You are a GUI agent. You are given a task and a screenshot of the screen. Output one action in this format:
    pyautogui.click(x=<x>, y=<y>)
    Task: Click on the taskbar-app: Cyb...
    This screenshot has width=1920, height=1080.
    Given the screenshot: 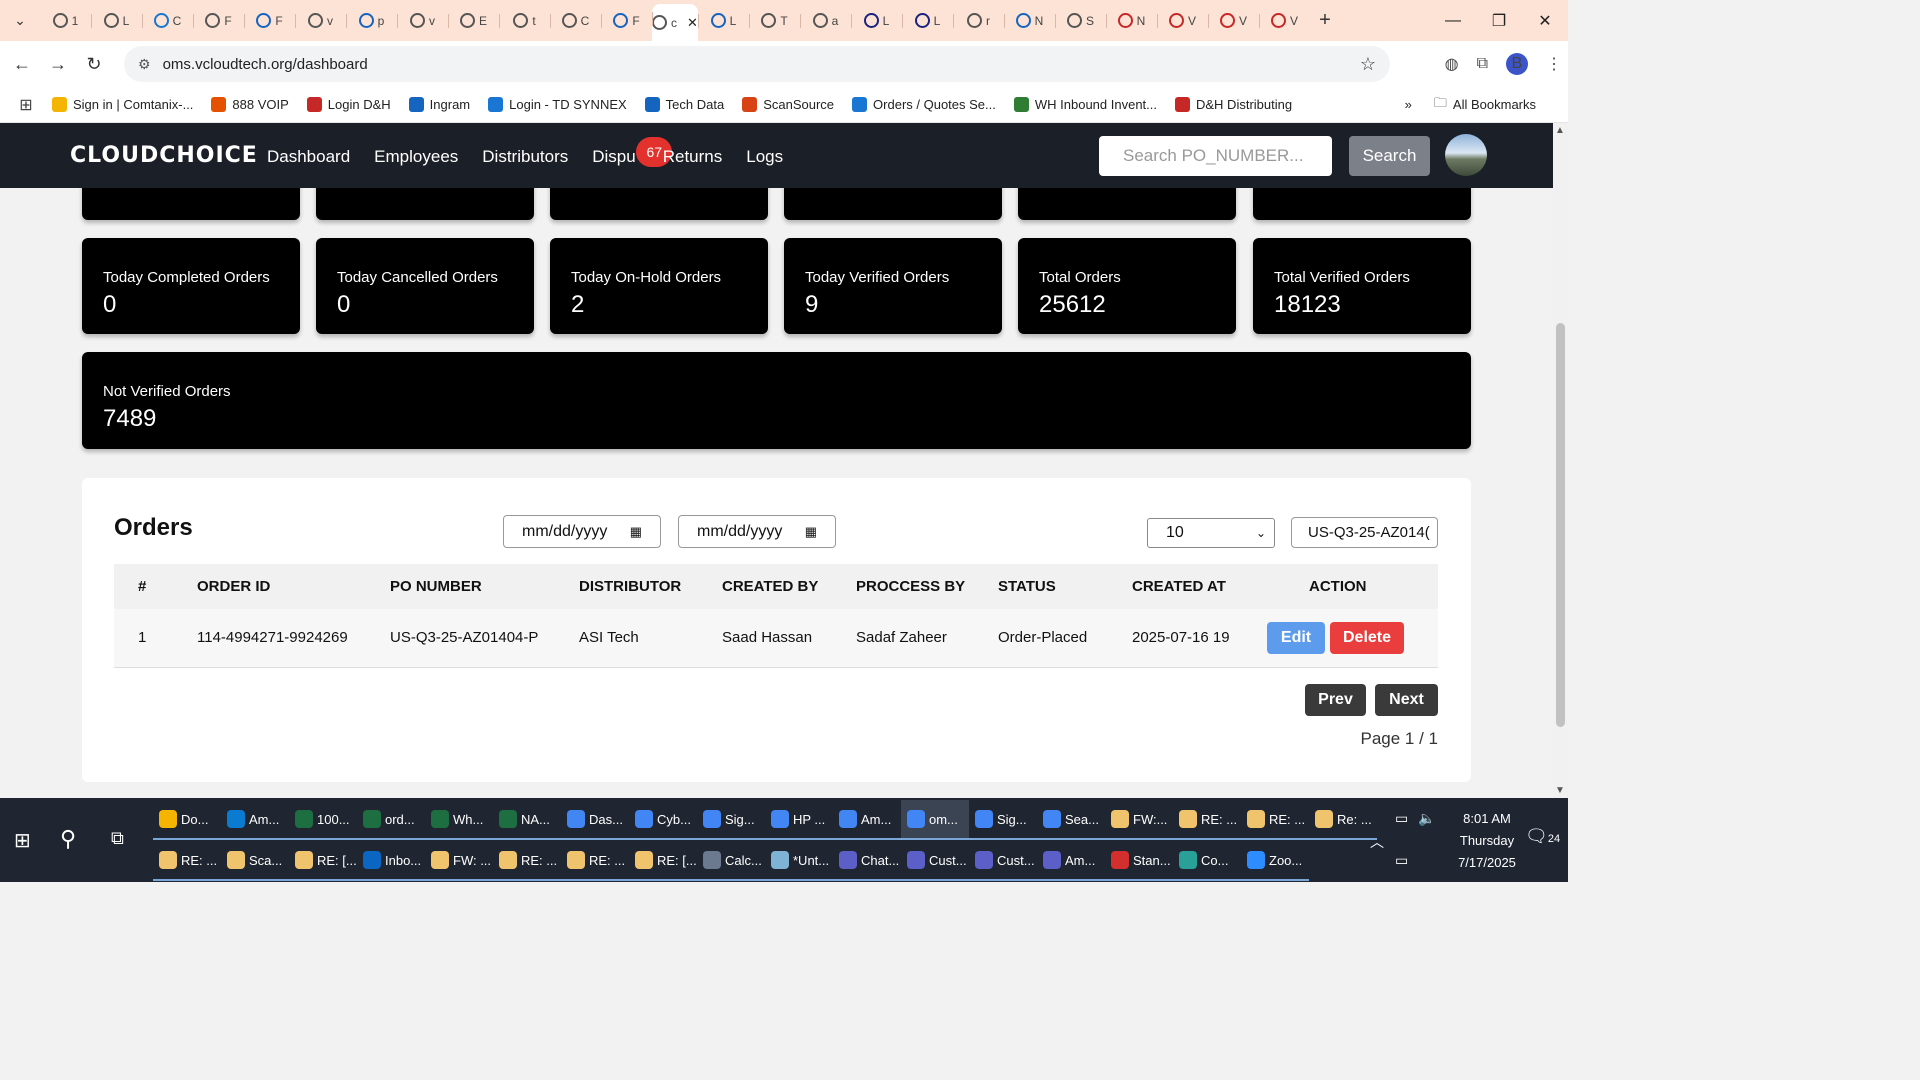 What is the action you would take?
    pyautogui.click(x=663, y=820)
    